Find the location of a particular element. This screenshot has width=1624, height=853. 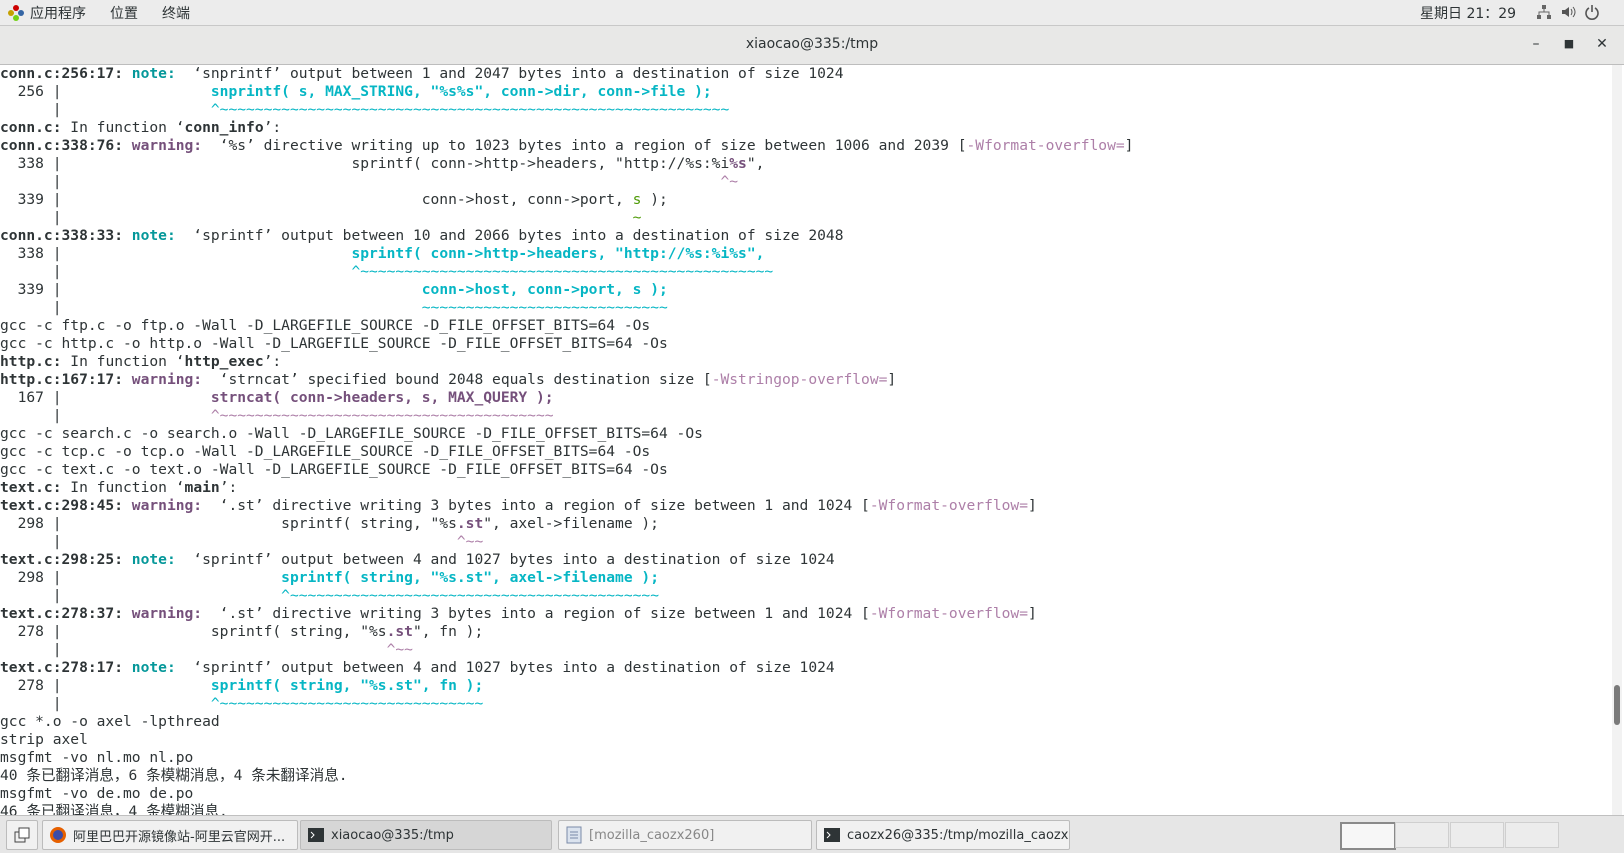

volume-icon is located at coordinates (1568, 12).